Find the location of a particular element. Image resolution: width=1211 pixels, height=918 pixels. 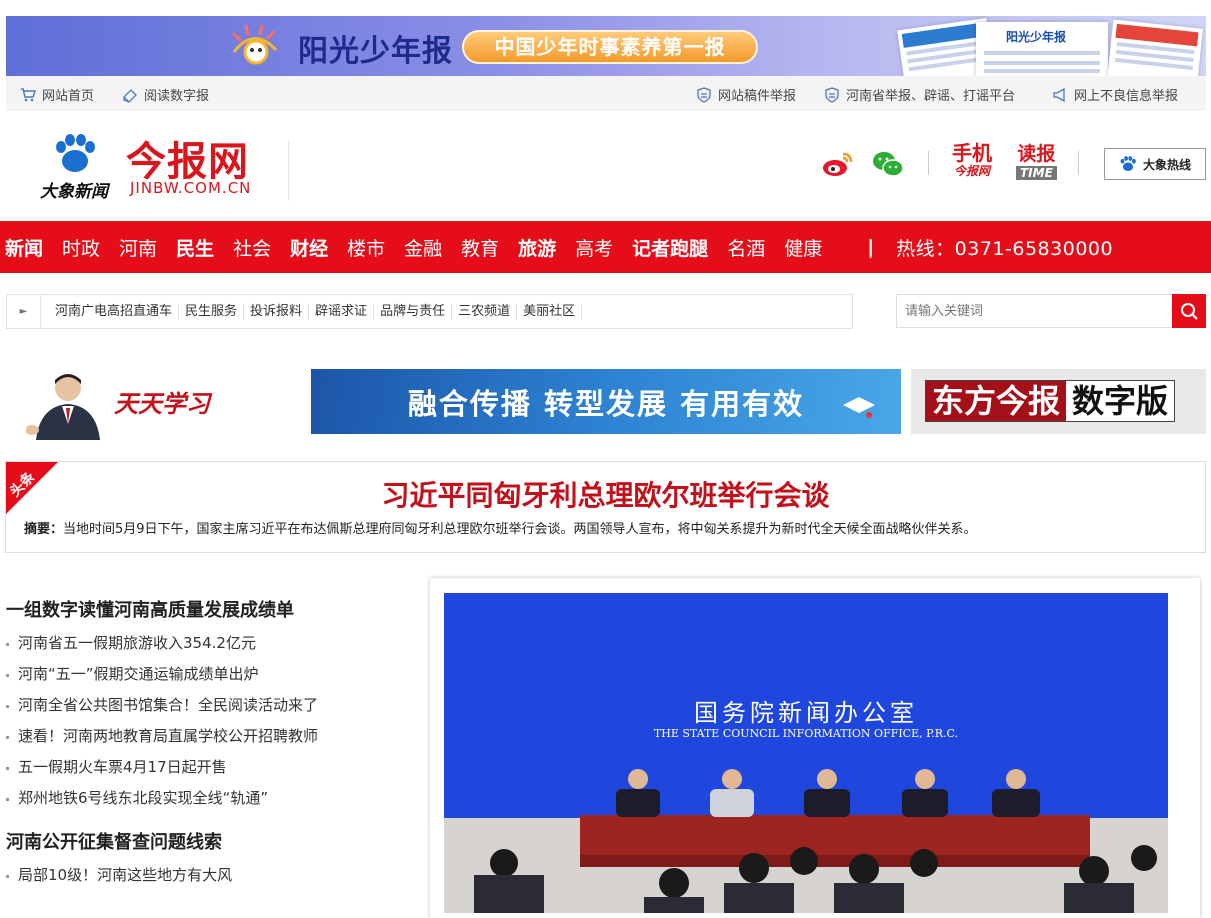

mobile-app-bottom: 今报网 is located at coordinates (971, 171).